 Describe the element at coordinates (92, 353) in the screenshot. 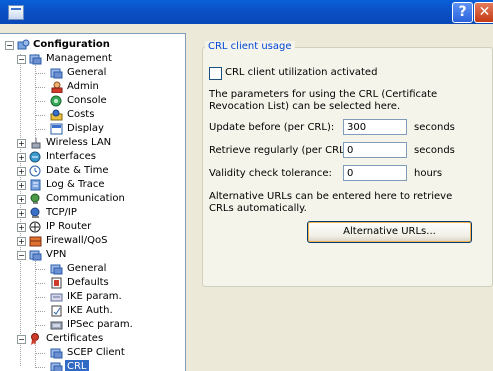

I see `tree-item-scep-client: SCEP Client` at that location.